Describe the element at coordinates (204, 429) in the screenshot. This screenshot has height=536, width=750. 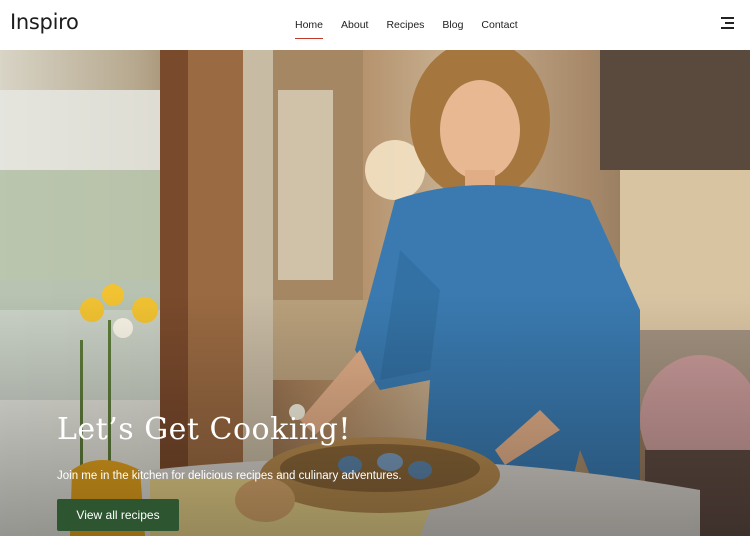
I see `hero-title: Let’s Get Cooking!` at that location.